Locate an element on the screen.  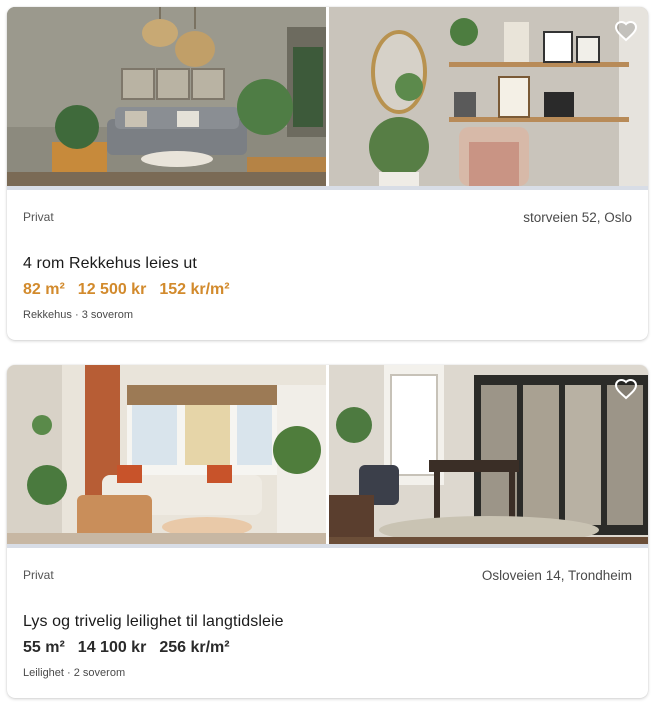
listing-photo-shelves is located at coordinates (488, 96).